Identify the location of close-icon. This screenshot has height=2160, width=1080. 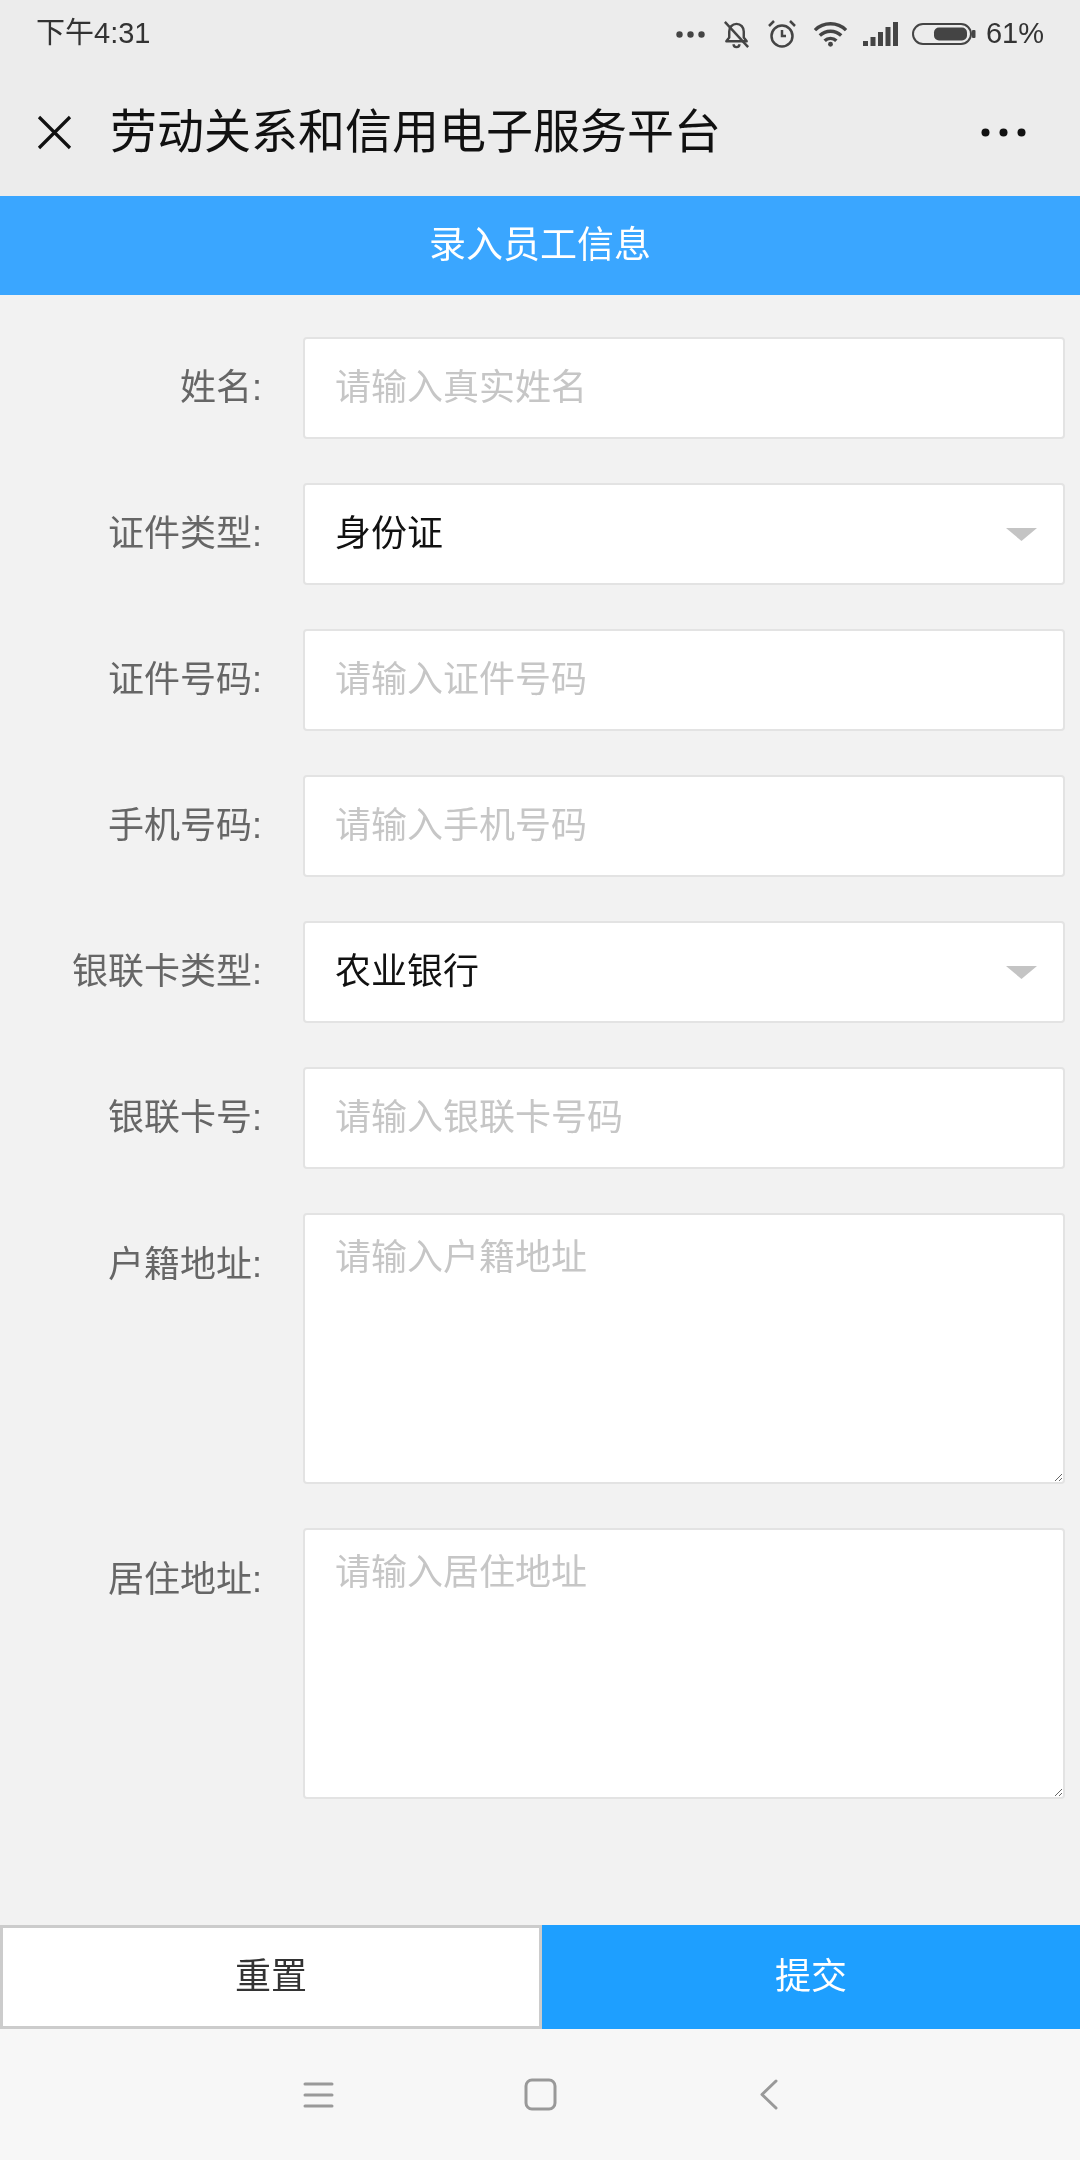
(54, 132).